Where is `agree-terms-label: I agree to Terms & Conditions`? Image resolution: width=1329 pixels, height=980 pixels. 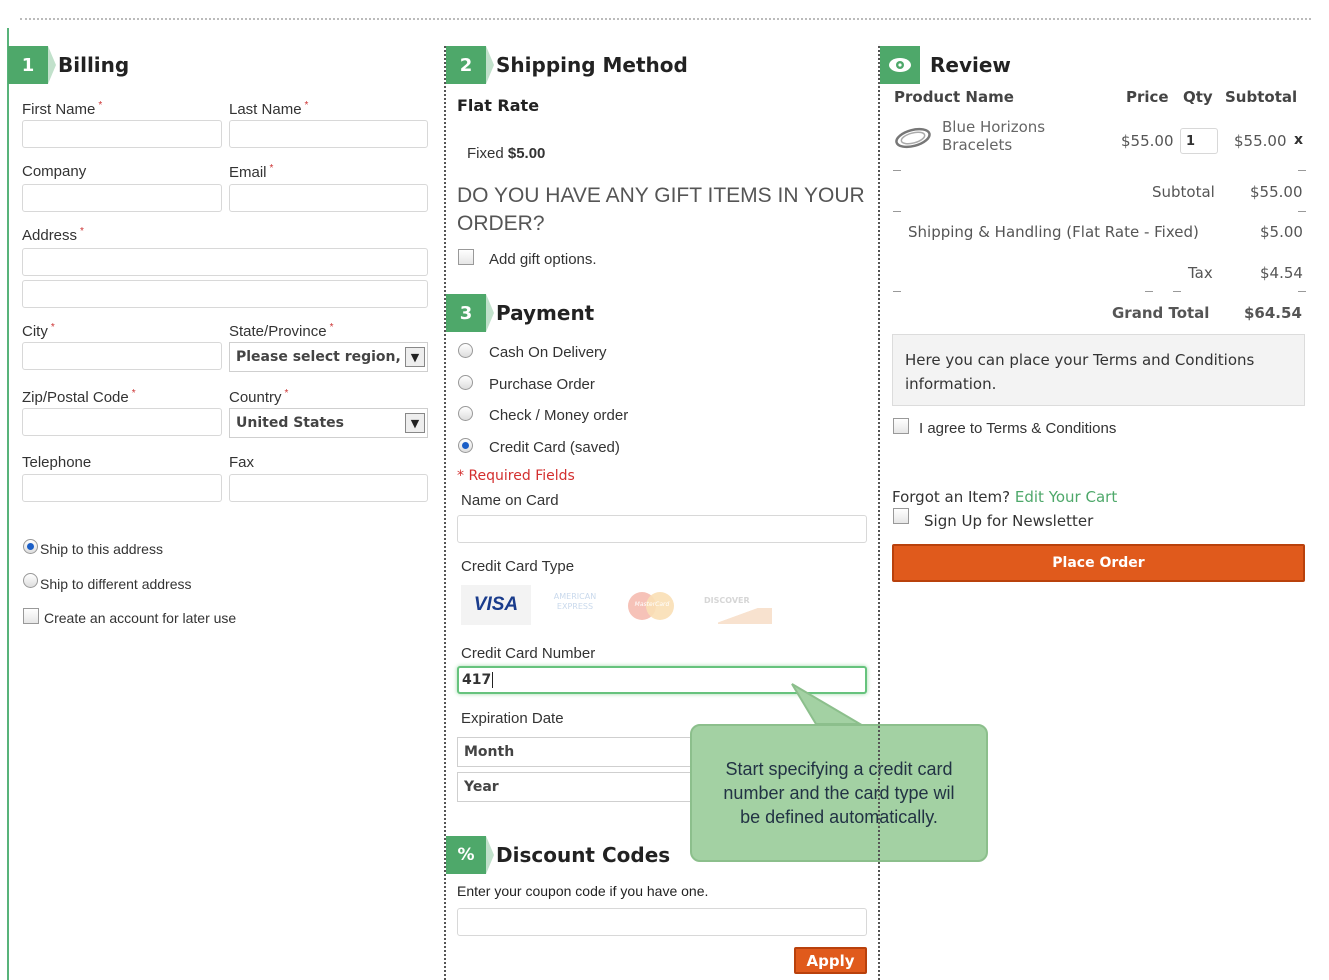 agree-terms-label: I agree to Terms & Conditions is located at coordinates (1018, 428).